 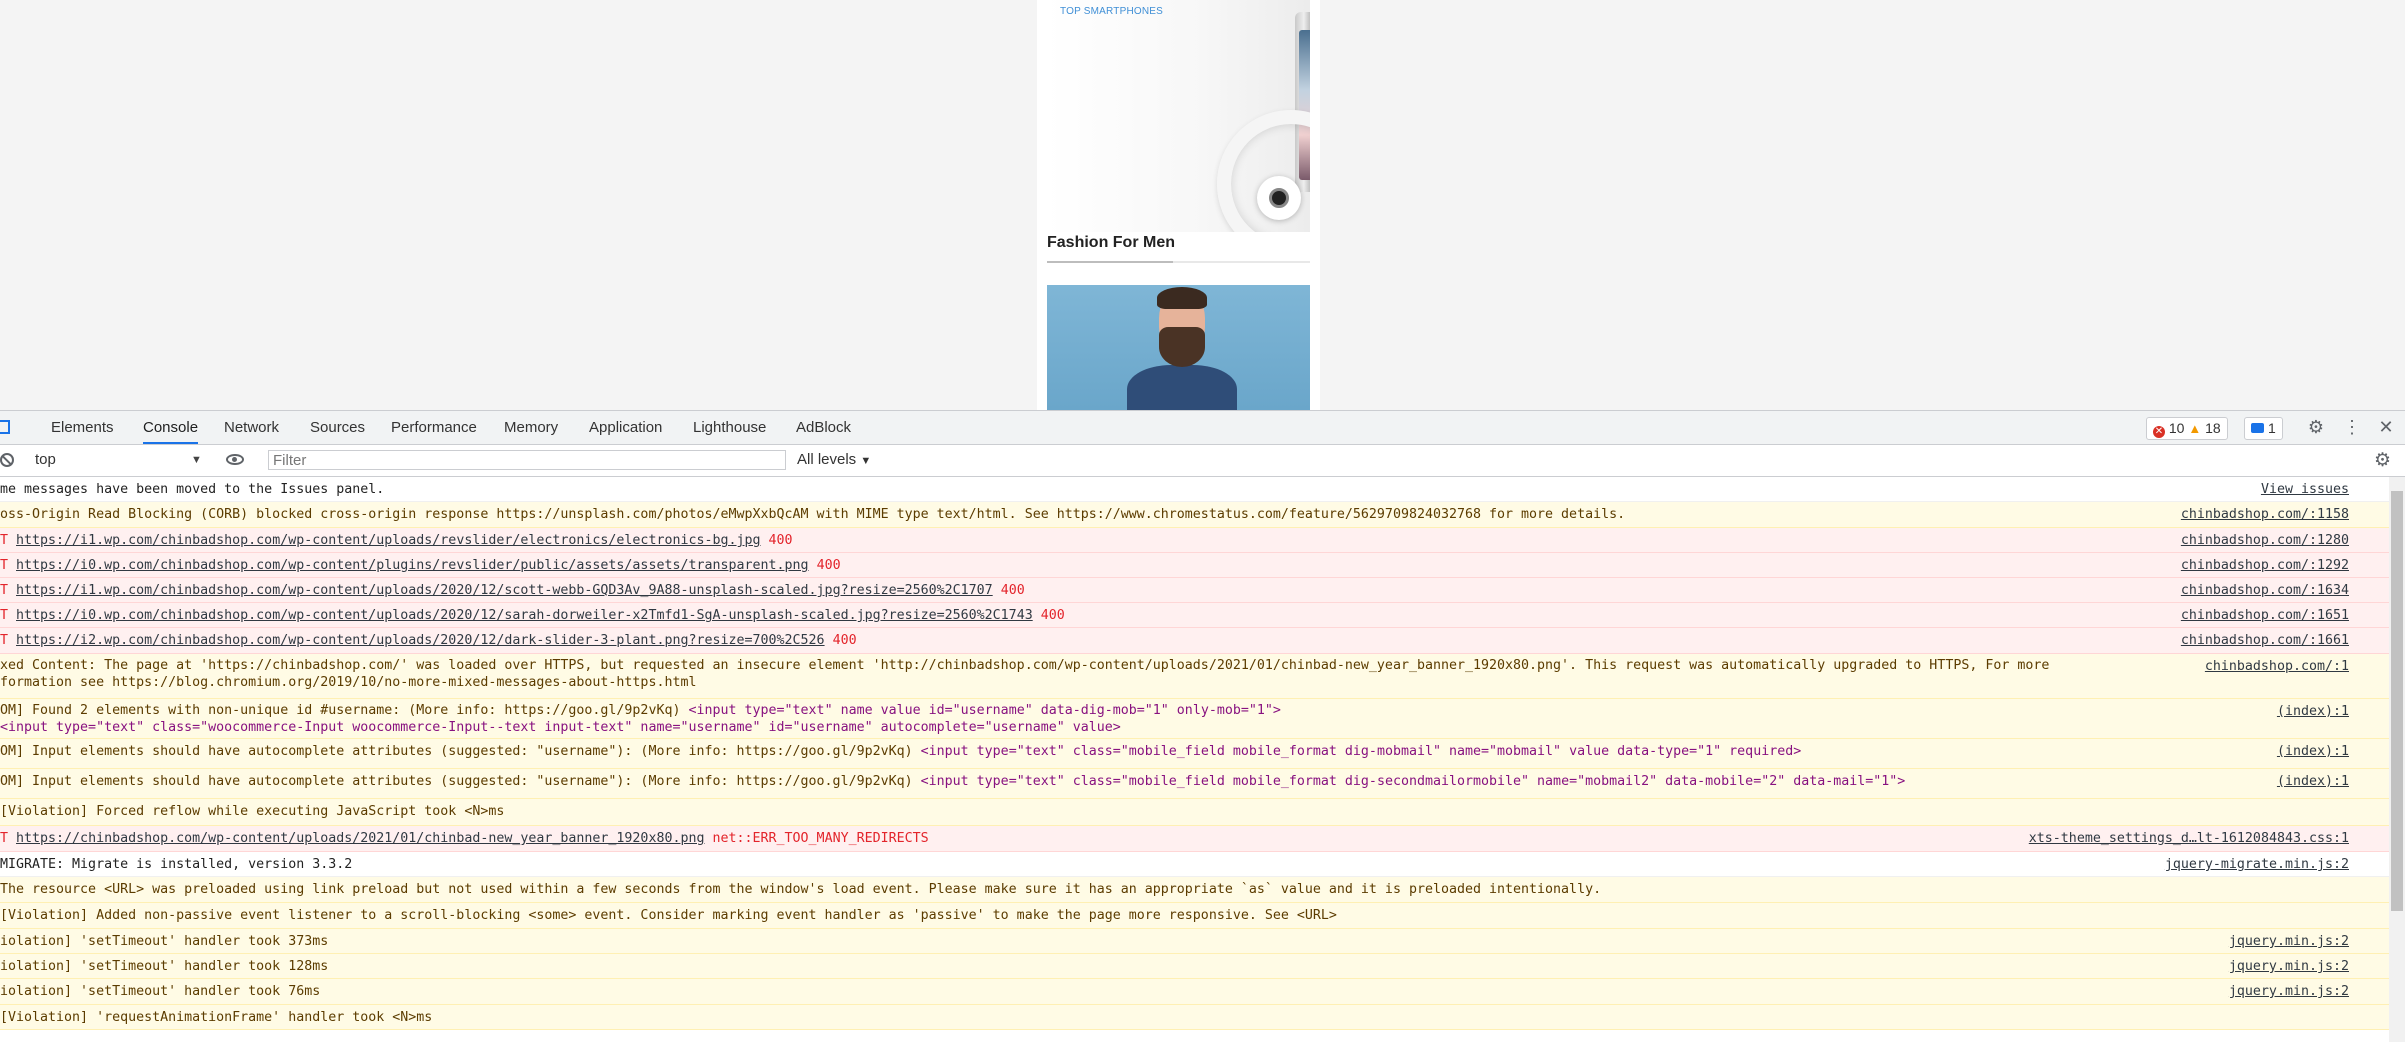 I want to click on tab-lighthouse: Lighthouse, so click(x=729, y=427).